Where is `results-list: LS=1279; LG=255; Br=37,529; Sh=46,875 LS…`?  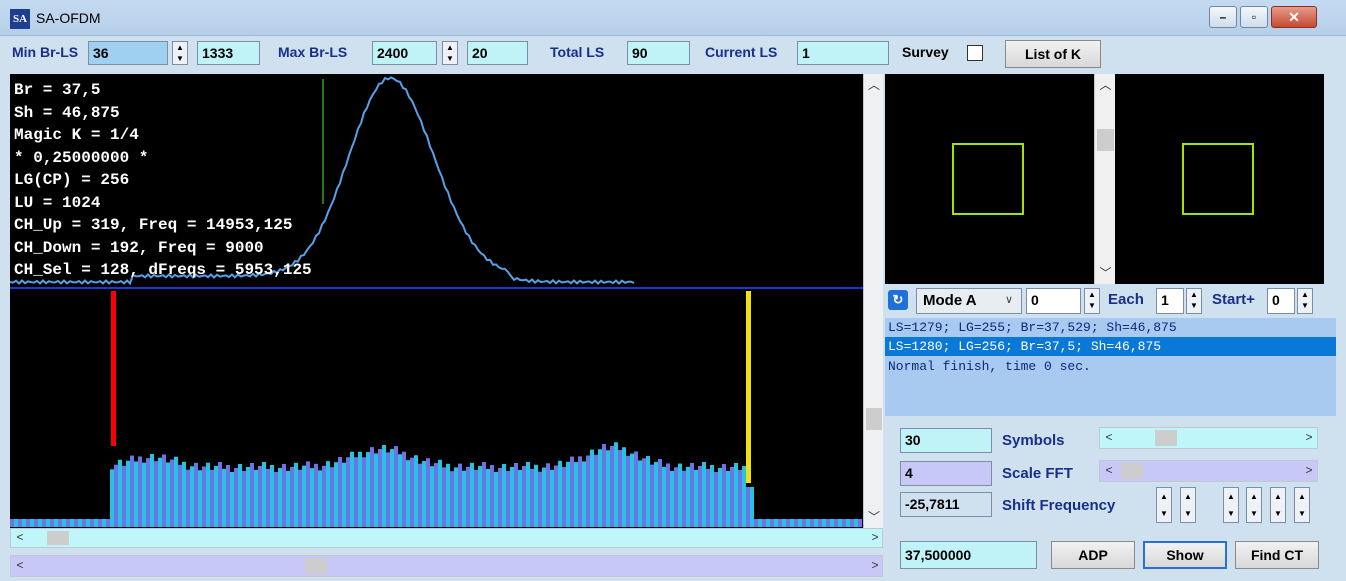
results-list: LS=1279; LG=255; Br=37,529; Sh=46,875 LS… is located at coordinates (1110, 367).